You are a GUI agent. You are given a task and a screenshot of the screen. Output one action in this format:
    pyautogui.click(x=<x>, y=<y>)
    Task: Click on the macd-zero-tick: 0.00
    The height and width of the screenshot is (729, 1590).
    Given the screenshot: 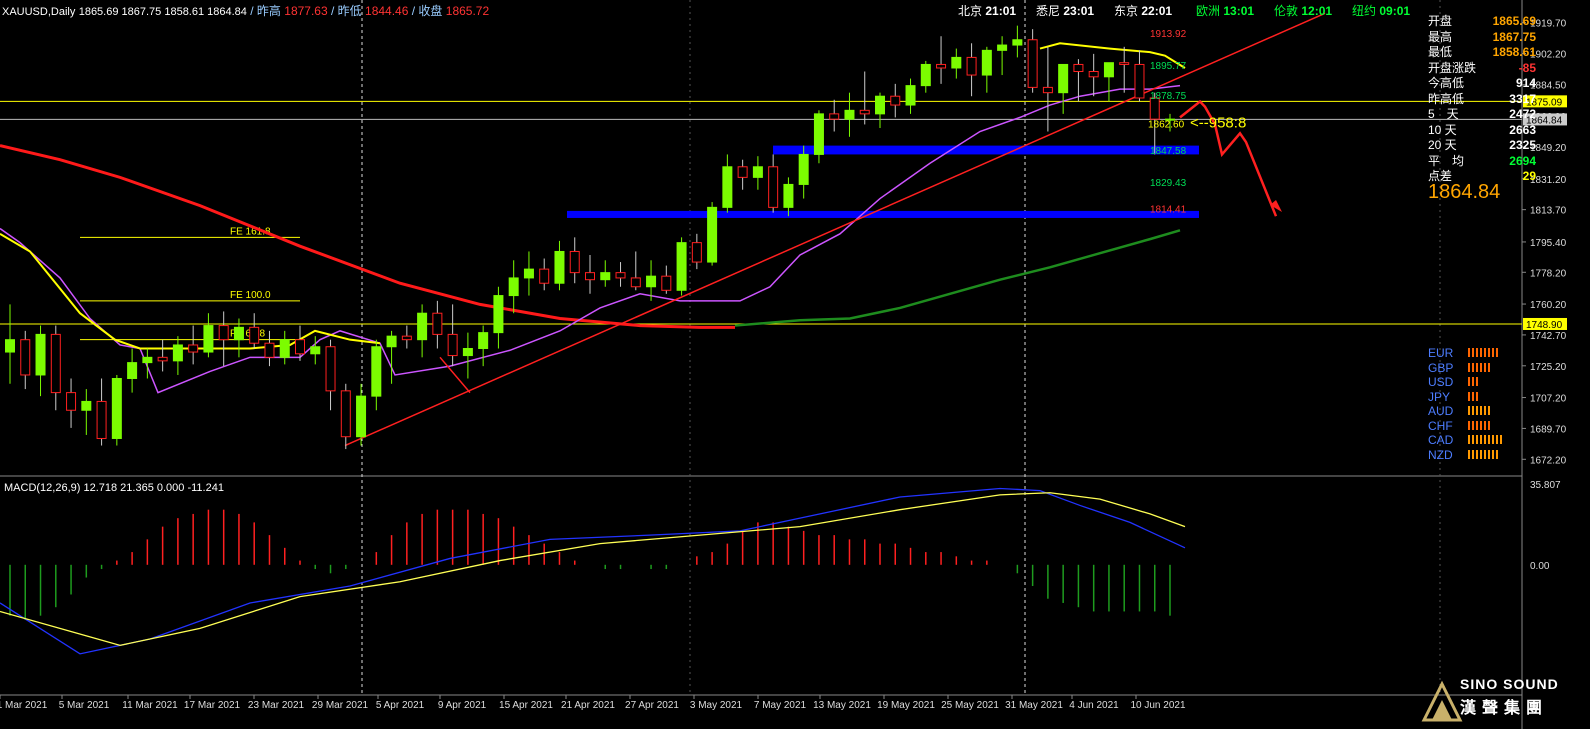 What is the action you would take?
    pyautogui.click(x=1540, y=566)
    